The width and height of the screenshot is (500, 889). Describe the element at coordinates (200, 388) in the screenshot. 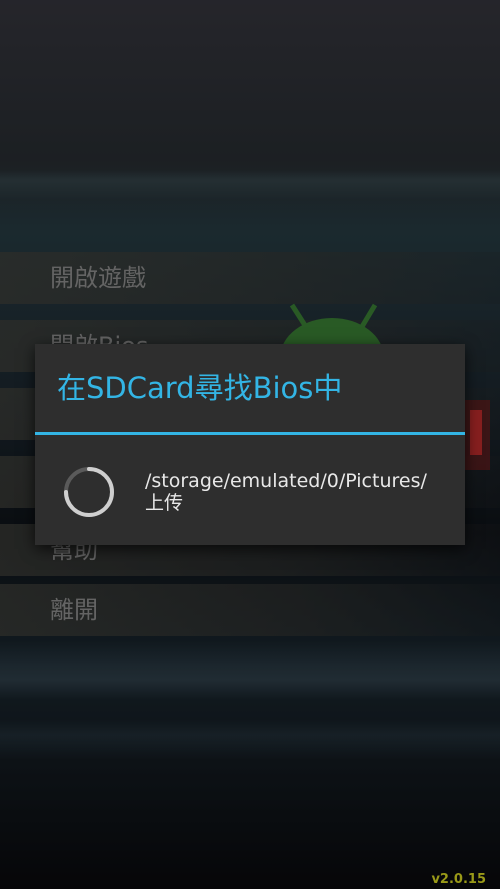

I see `dialog-title: 在SDCard尋找Bios中` at that location.